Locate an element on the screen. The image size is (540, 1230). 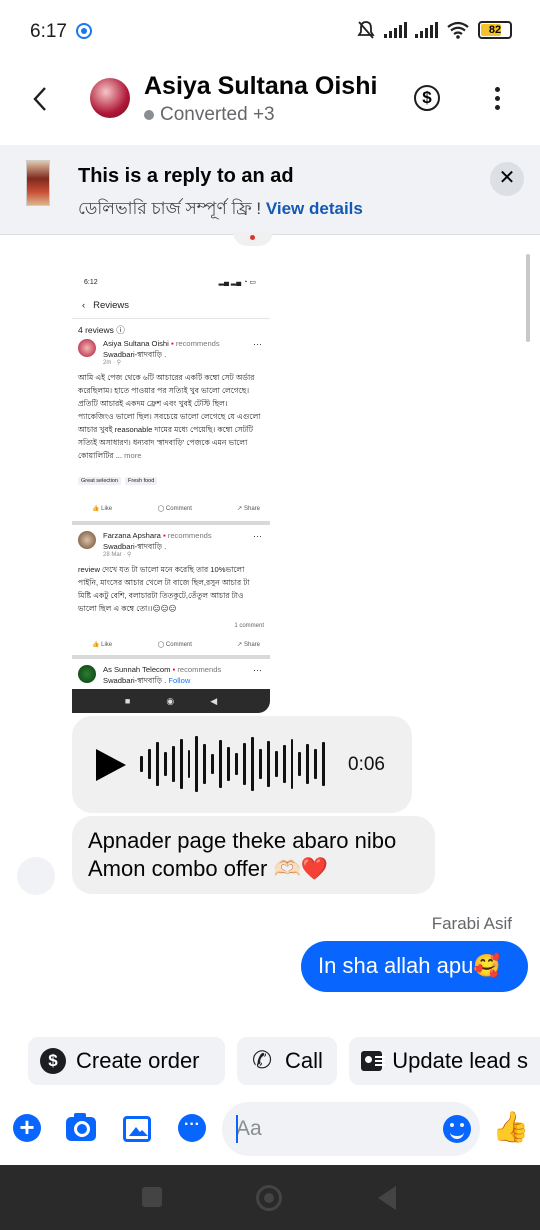
review-tag: Great selection is located at coordinates (99, 481).